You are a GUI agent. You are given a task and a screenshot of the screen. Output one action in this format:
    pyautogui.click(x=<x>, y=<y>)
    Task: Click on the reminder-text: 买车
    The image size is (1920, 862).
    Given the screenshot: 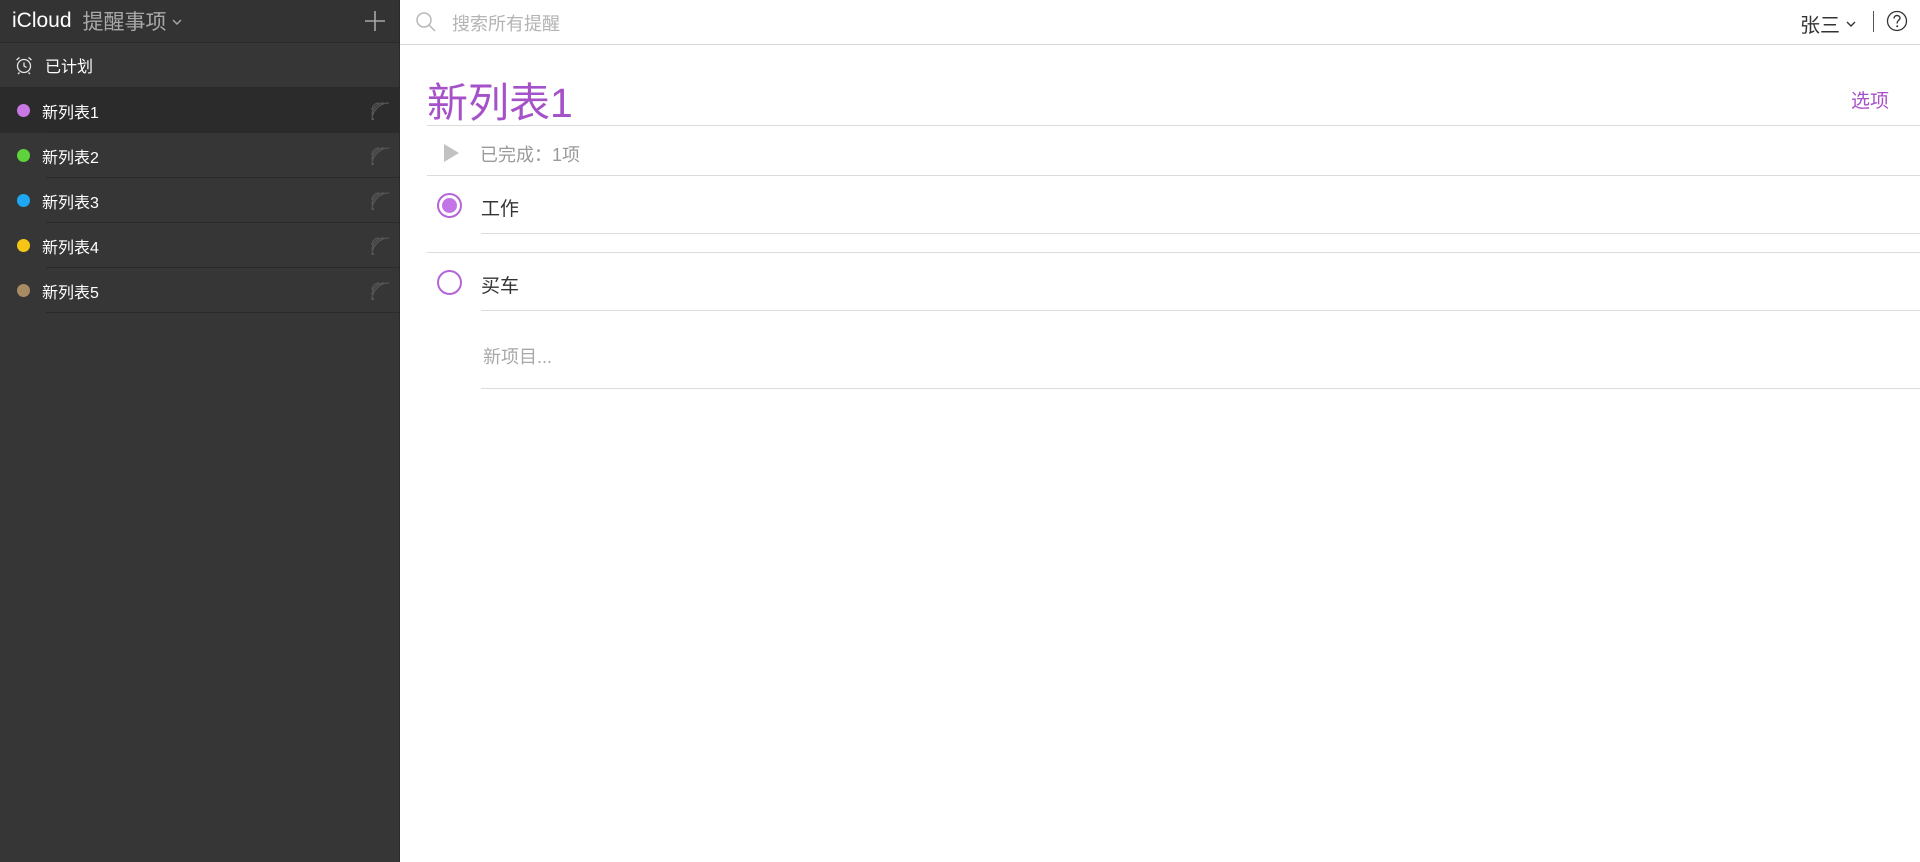 What is the action you would take?
    pyautogui.click(x=500, y=284)
    